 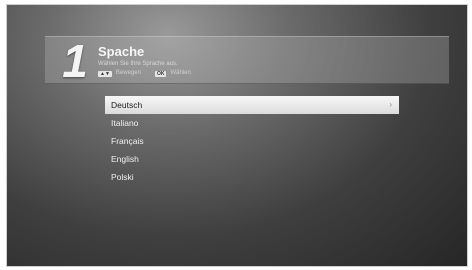 I want to click on step-number: 1, so click(x=75, y=61).